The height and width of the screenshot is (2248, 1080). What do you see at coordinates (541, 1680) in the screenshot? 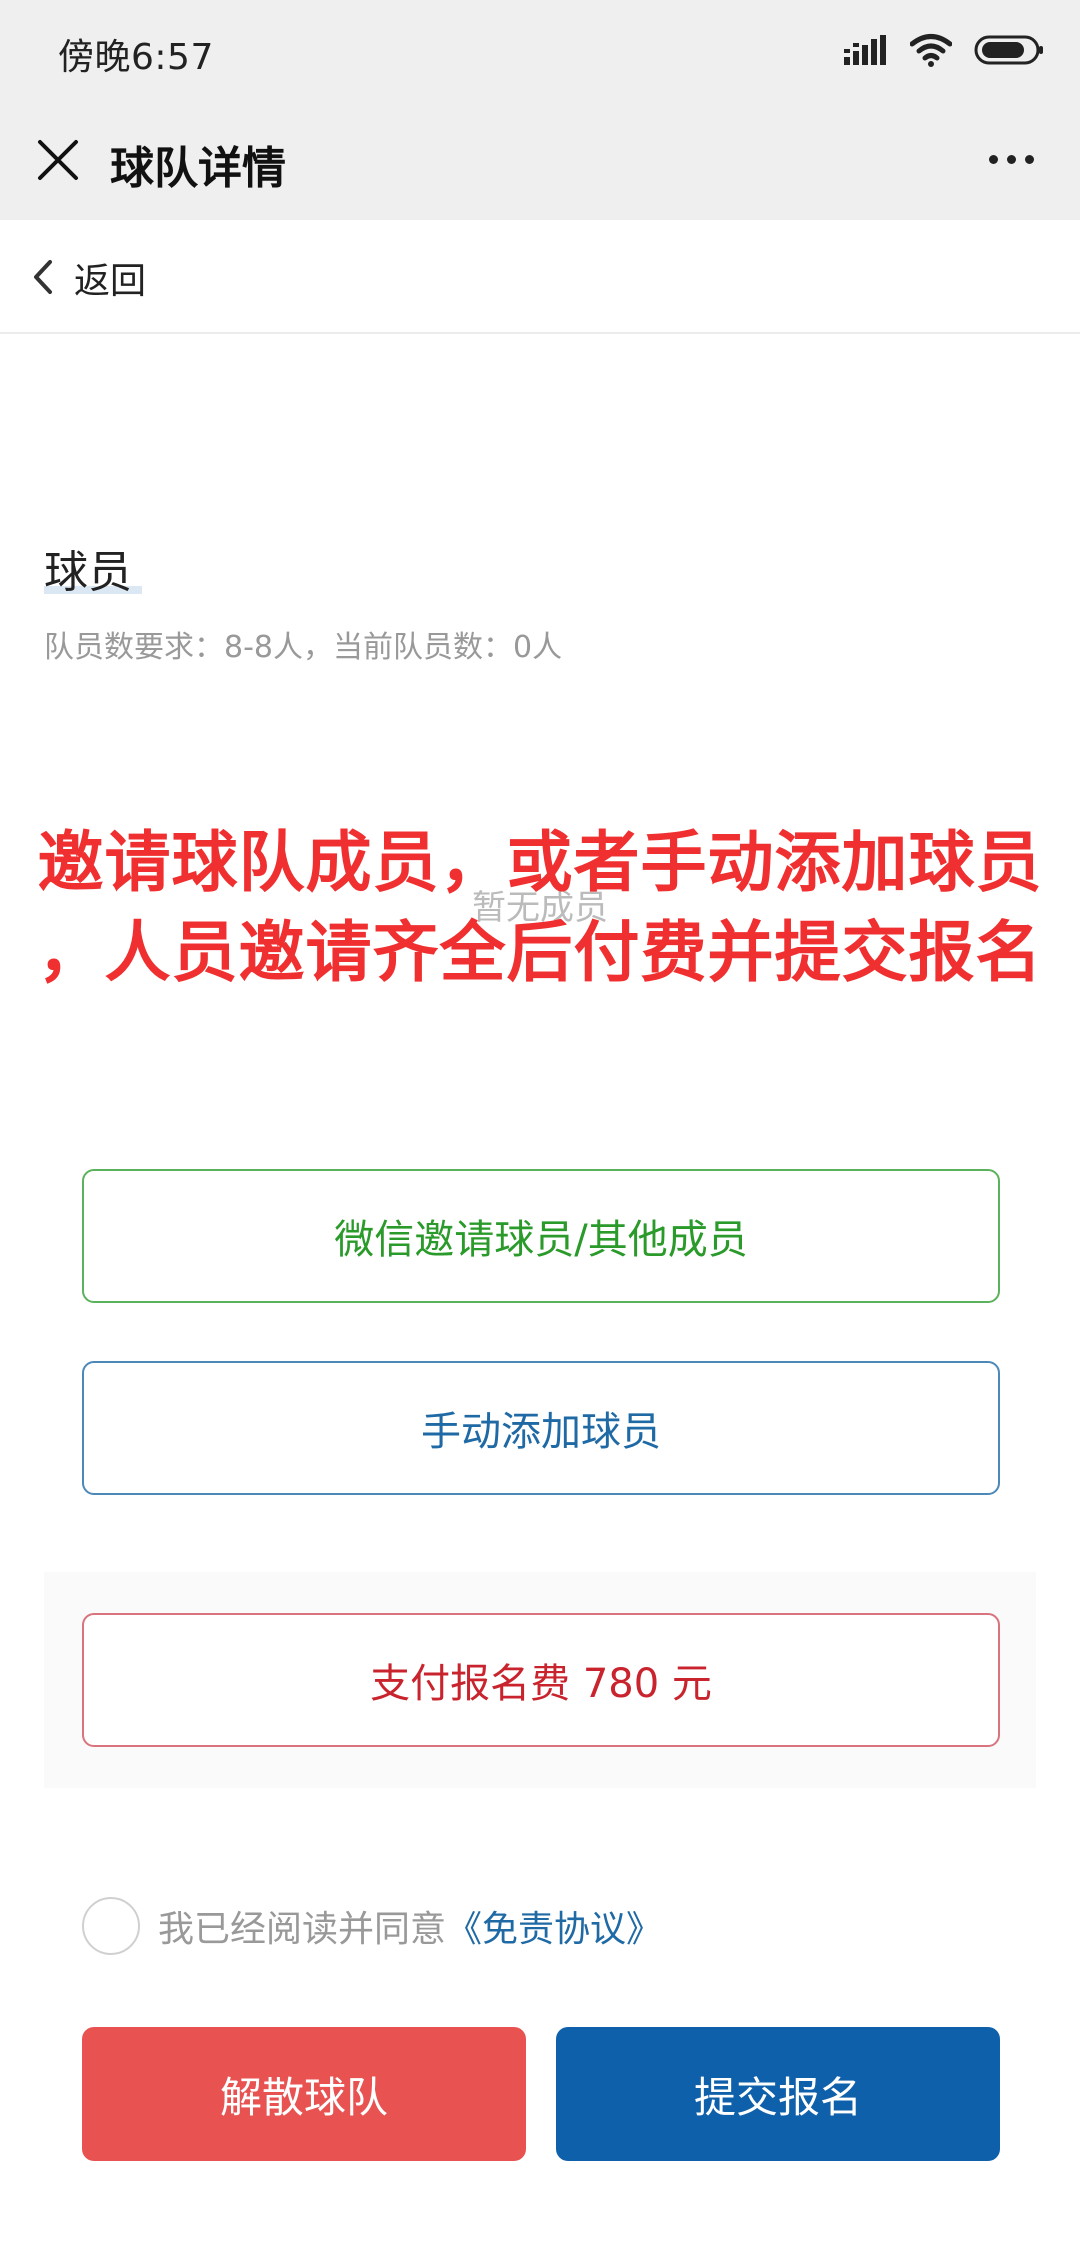
I see `pay-fee-button: 支付报名费 780 元` at bounding box center [541, 1680].